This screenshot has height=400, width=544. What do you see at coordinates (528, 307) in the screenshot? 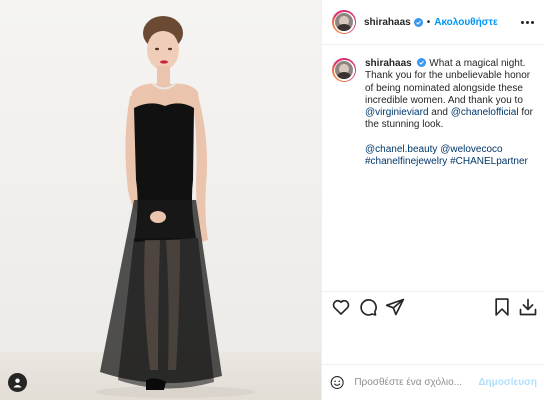
I see `download-icon` at bounding box center [528, 307].